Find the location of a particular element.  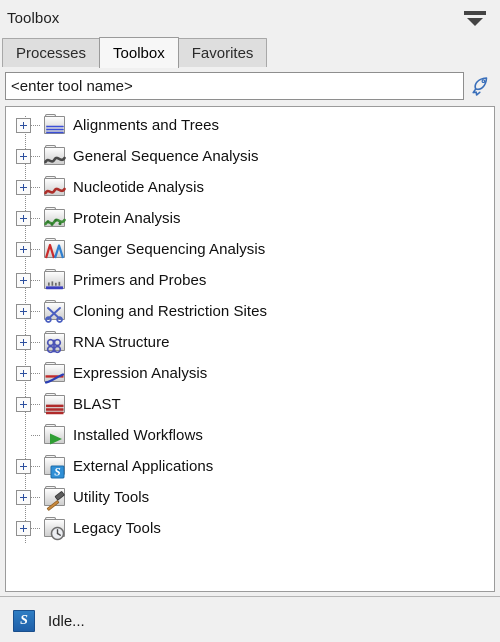

tree-item-utility-tools: Utility Tools is located at coordinates (250, 497).